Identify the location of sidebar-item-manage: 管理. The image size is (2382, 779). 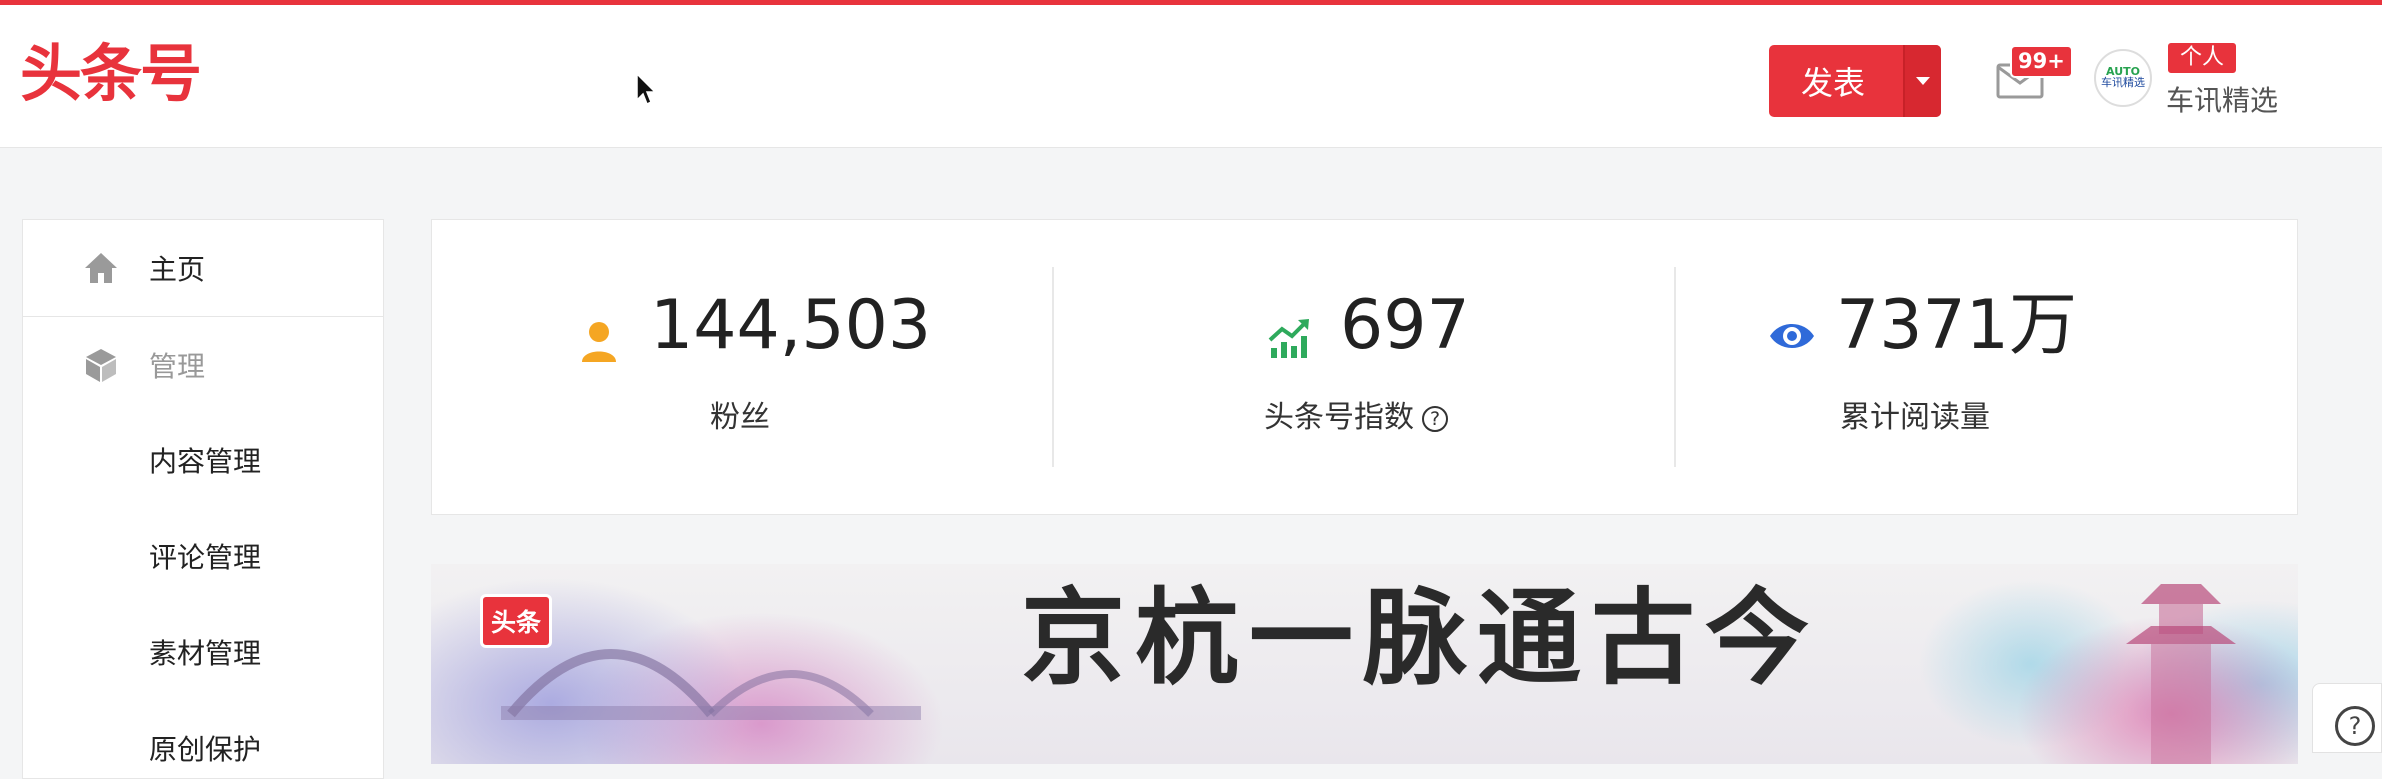
(203, 365).